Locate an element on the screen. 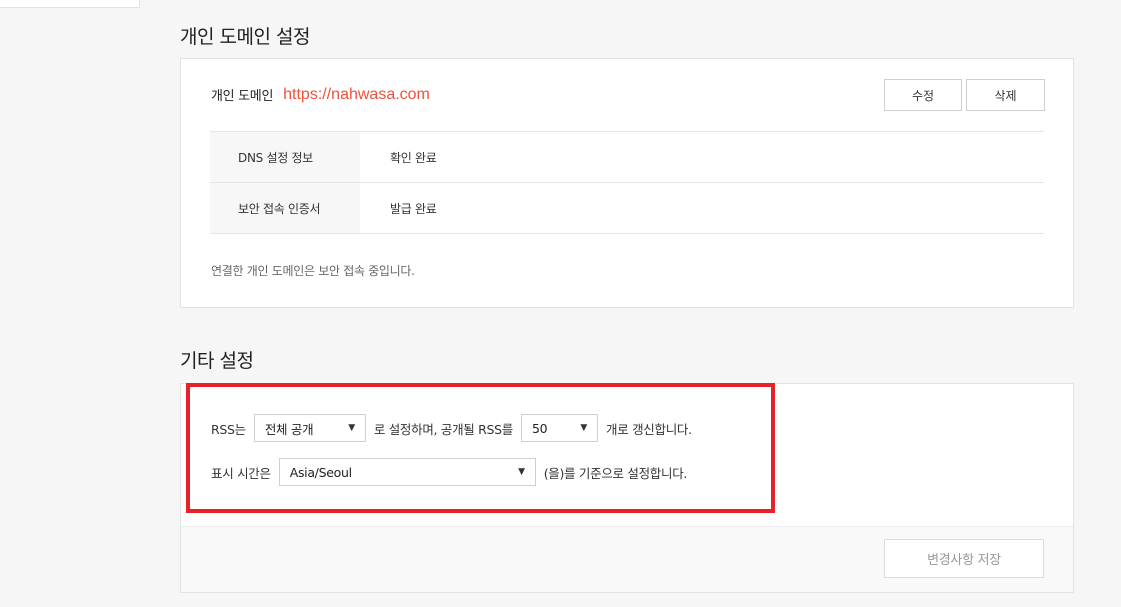 The image size is (1121, 607). domain-label: 개인 도메인 is located at coordinates (242, 96).